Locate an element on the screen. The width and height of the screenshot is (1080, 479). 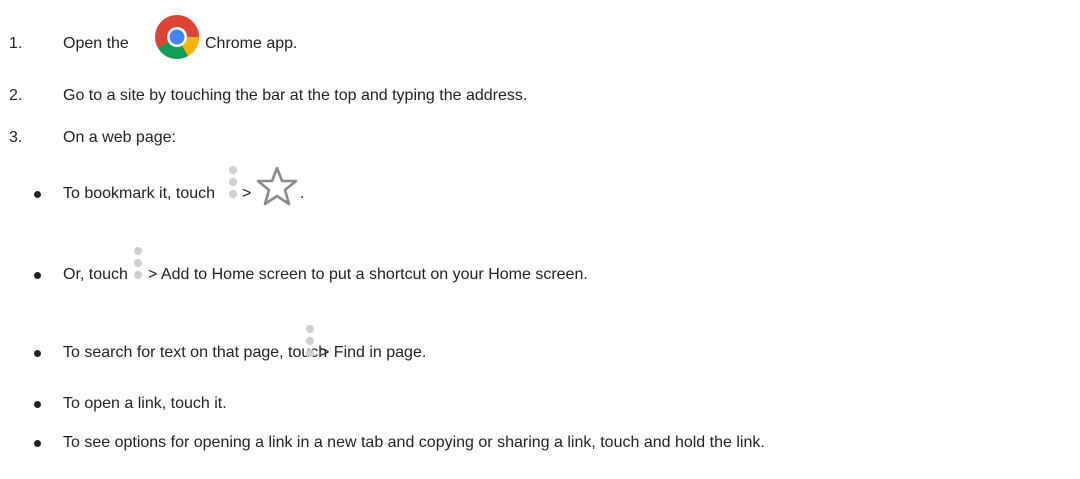
step-text-after: Chrome app. is located at coordinates (251, 43).